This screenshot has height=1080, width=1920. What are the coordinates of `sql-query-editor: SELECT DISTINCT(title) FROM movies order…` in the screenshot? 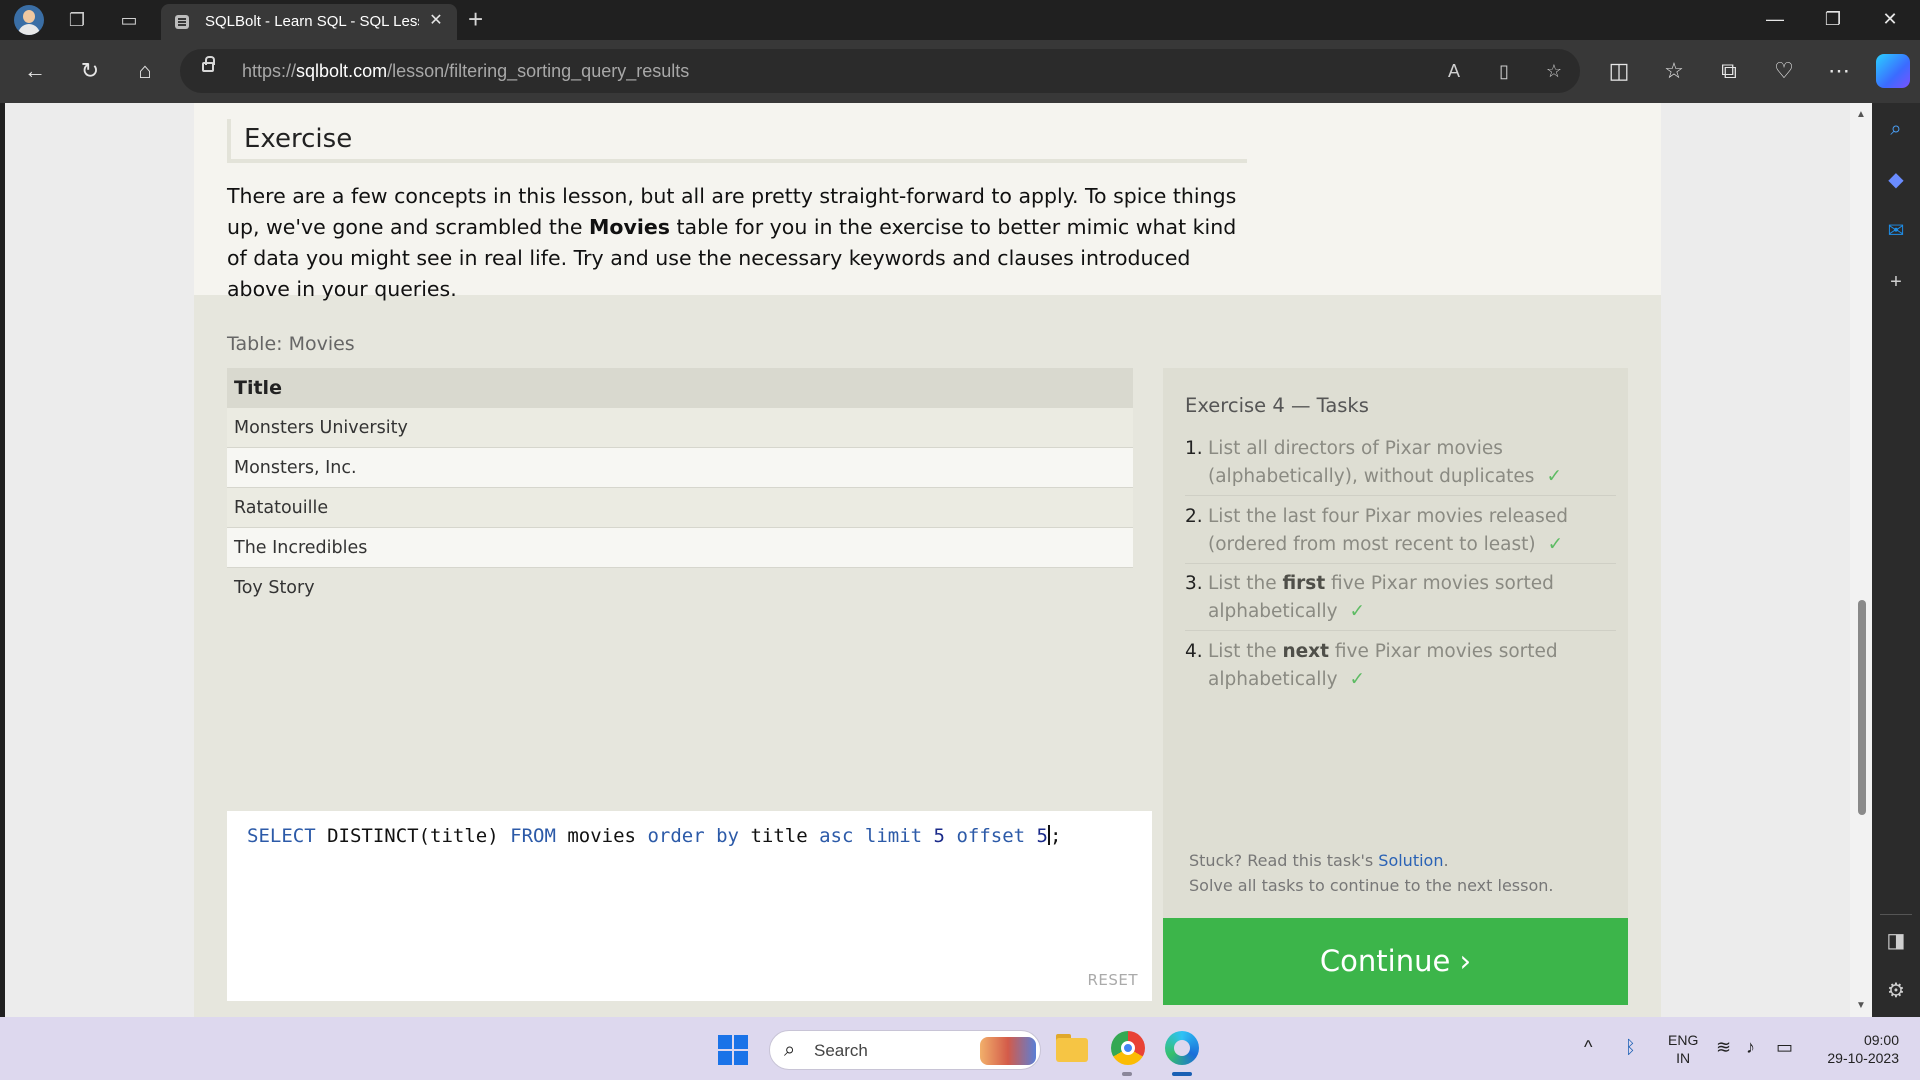 It's located at (689, 906).